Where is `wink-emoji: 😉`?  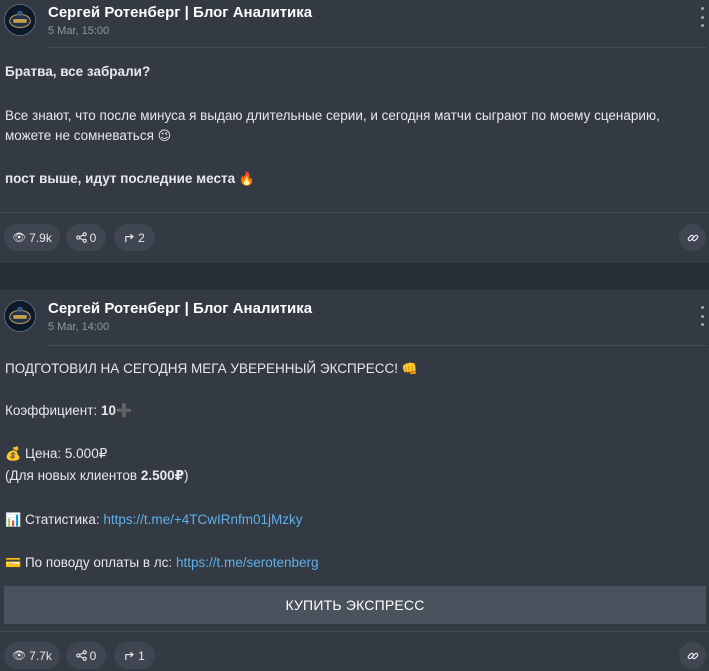
wink-emoji: 😉 is located at coordinates (164, 136).